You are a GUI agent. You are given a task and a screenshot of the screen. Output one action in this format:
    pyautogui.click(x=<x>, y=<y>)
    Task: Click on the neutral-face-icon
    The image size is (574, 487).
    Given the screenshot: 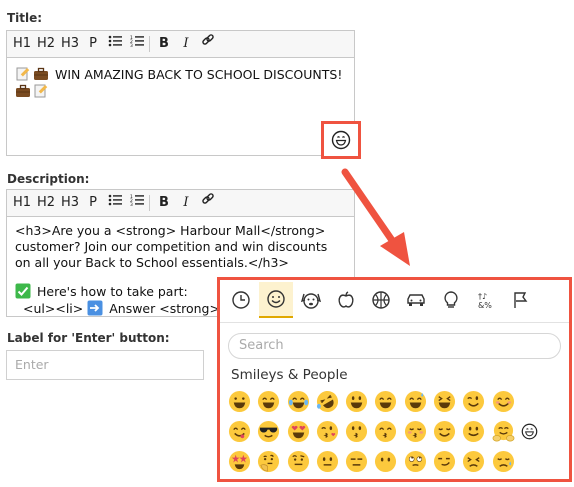 What is the action you would take?
    pyautogui.click(x=327, y=461)
    